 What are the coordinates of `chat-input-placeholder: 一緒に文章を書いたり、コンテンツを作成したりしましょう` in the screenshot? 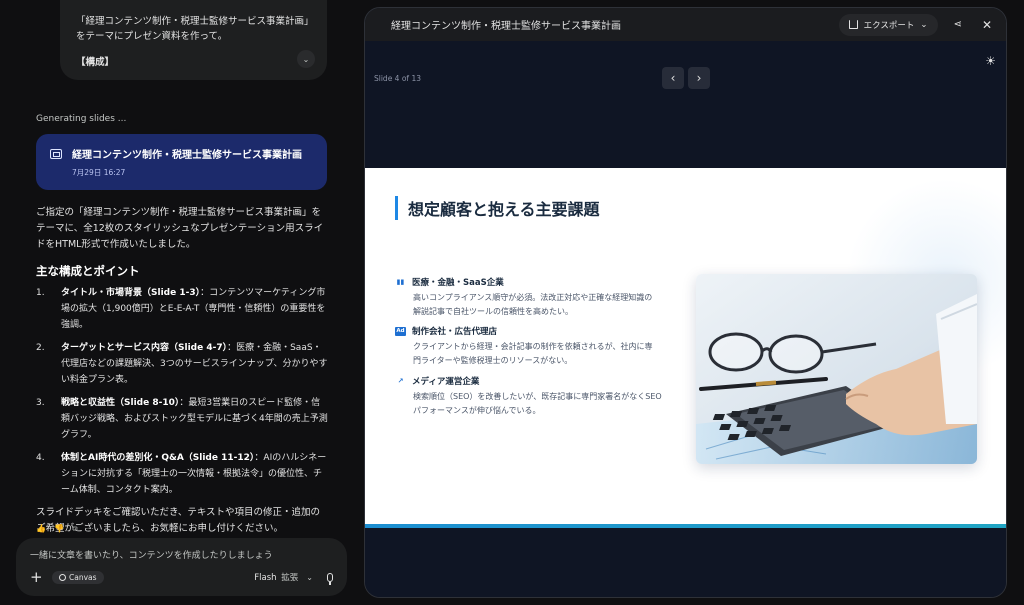 It's located at (181, 554).